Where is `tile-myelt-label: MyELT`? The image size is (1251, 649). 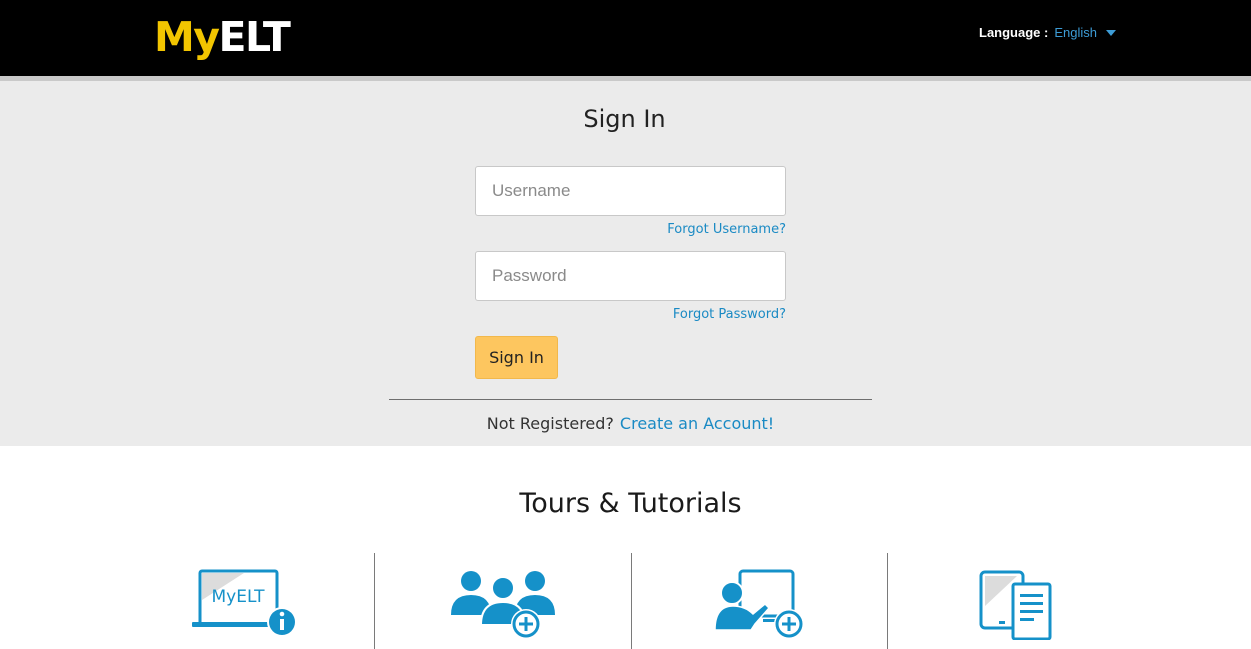 tile-myelt-label: MyELT is located at coordinates (239, 597).